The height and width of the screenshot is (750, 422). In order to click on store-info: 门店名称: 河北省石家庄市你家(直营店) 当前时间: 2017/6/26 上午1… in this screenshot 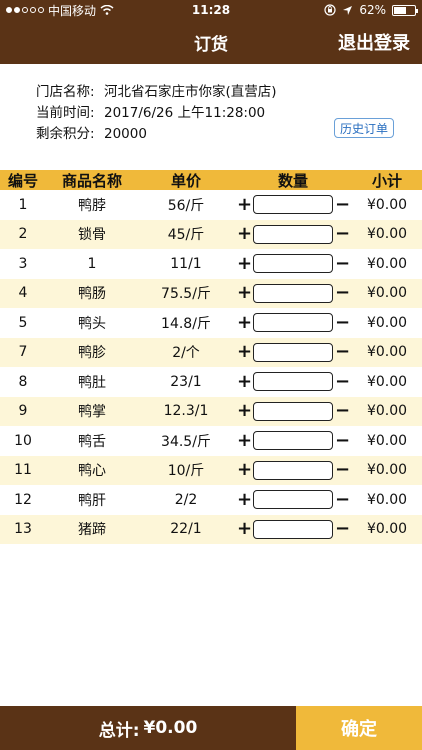, I will do `click(211, 117)`.